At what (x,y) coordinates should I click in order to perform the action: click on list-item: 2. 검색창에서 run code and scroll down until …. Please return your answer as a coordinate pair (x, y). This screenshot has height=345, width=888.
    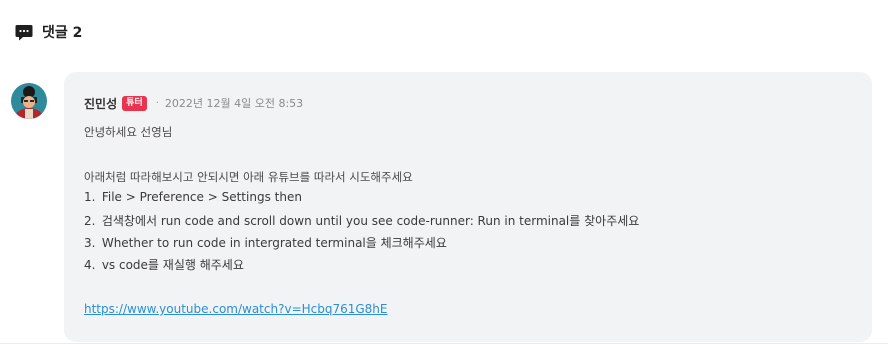
    Looking at the image, I should click on (362, 221).